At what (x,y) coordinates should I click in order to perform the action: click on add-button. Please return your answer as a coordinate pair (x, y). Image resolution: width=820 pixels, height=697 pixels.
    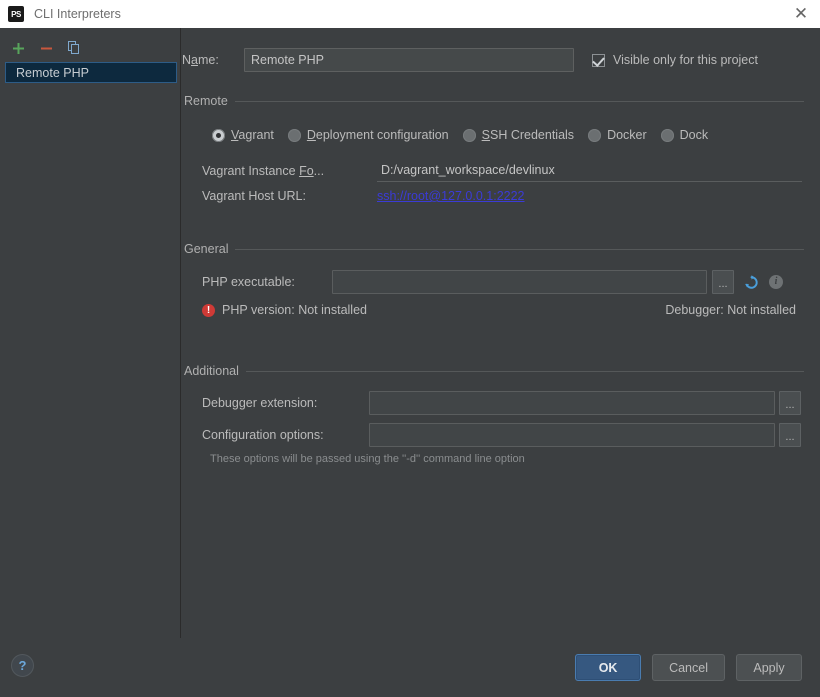
    Looking at the image, I should click on (18, 48).